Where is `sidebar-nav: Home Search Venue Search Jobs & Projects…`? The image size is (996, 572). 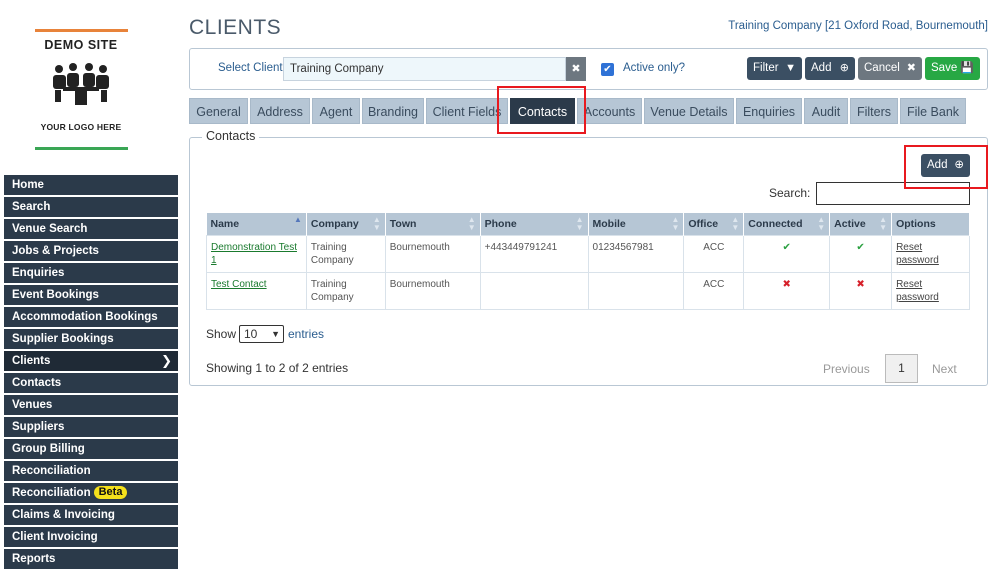
sidebar-nav: Home Search Venue Search Jobs & Projects… is located at coordinates (91, 373).